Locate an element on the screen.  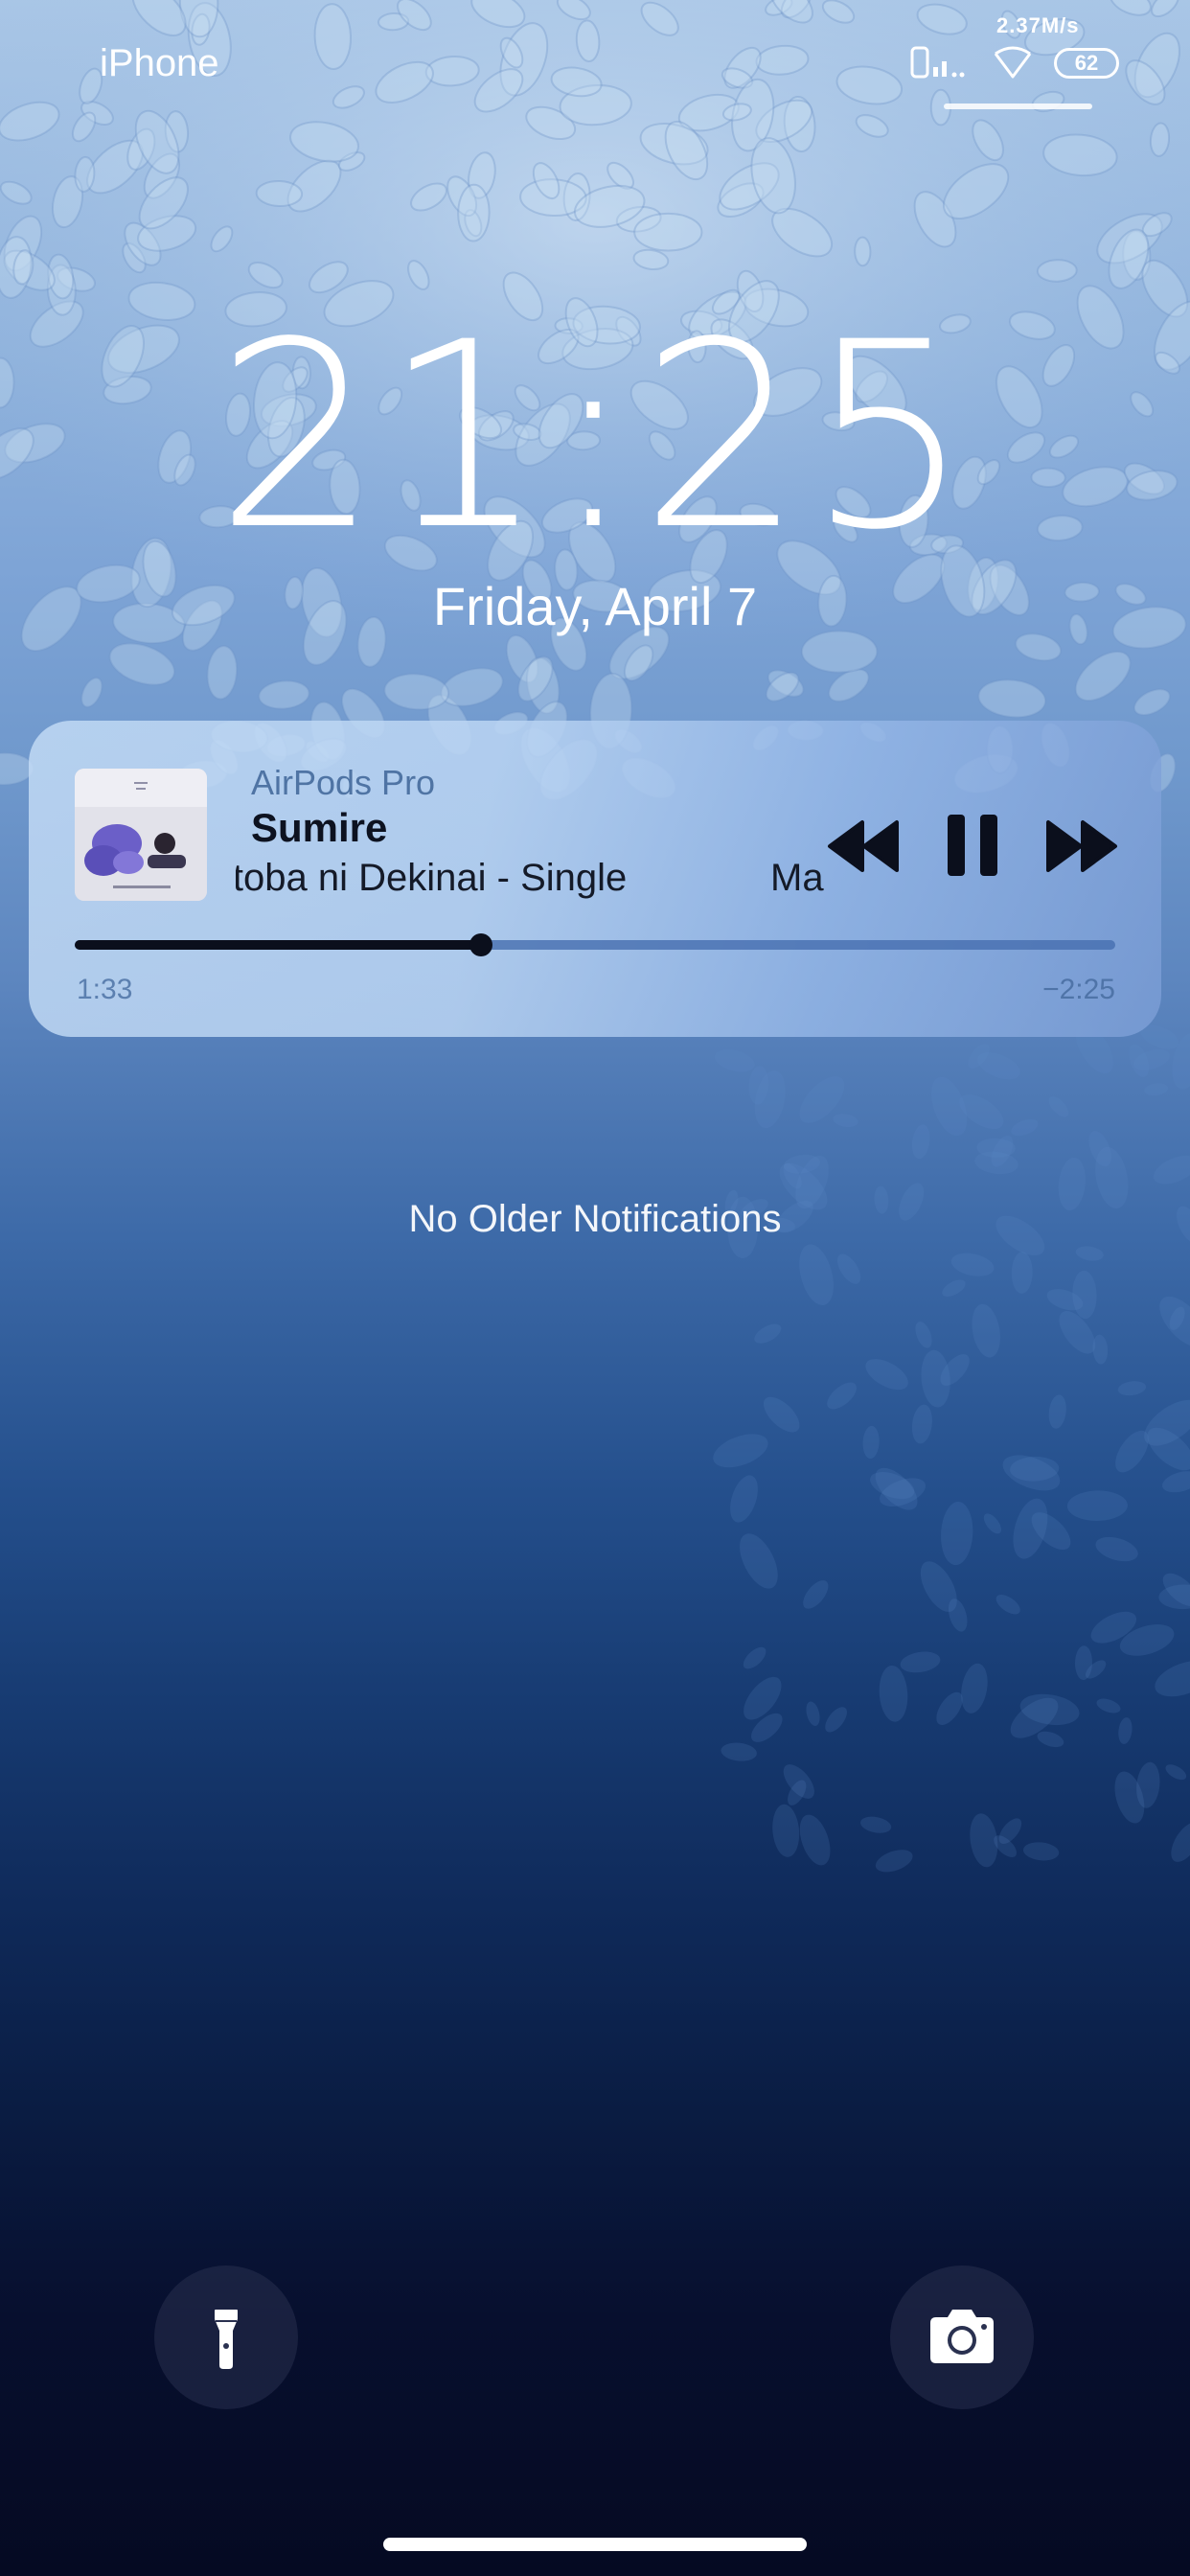
status-icons: 62 is located at coordinates (1020, 63).